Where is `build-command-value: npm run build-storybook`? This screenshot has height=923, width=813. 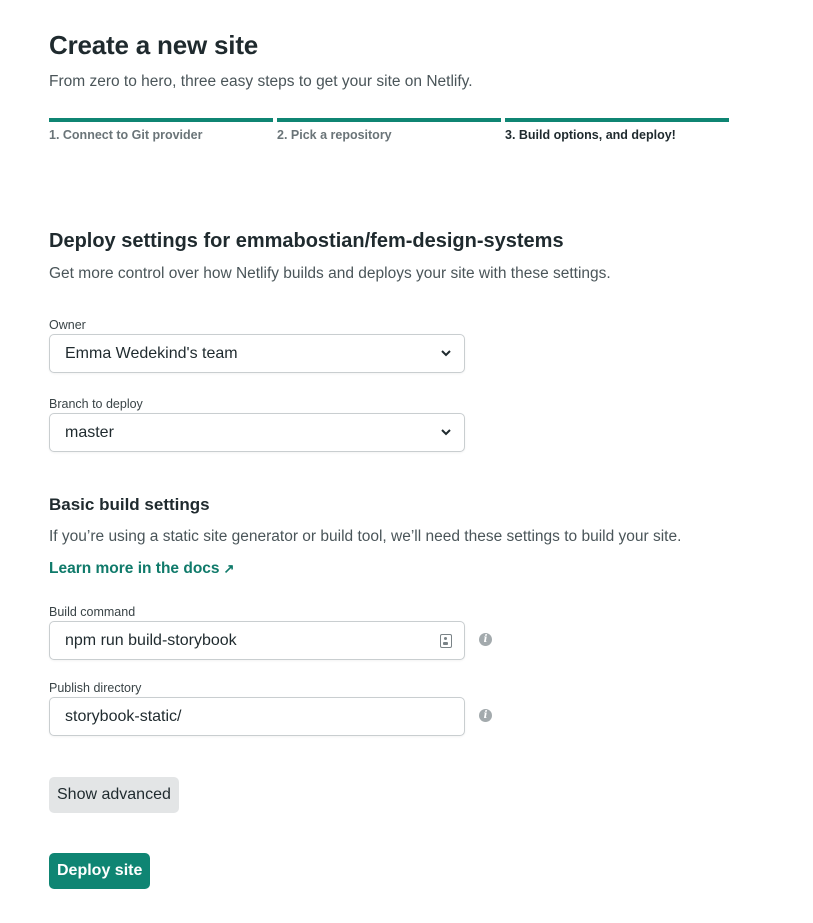 build-command-value: npm run build-storybook is located at coordinates (151, 640).